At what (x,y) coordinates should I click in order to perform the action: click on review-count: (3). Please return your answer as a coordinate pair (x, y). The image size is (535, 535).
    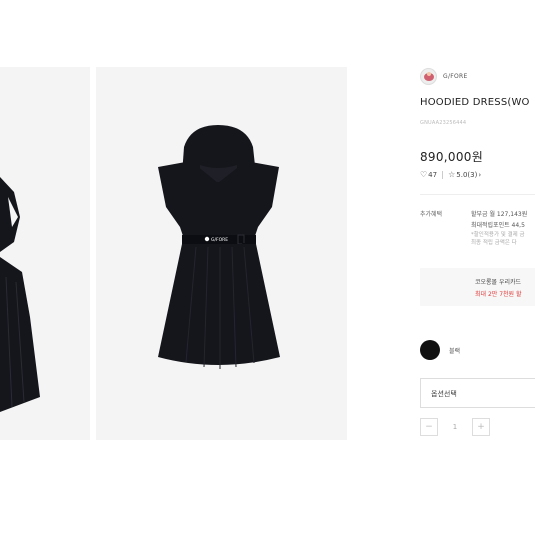
    Looking at the image, I should click on (472, 175).